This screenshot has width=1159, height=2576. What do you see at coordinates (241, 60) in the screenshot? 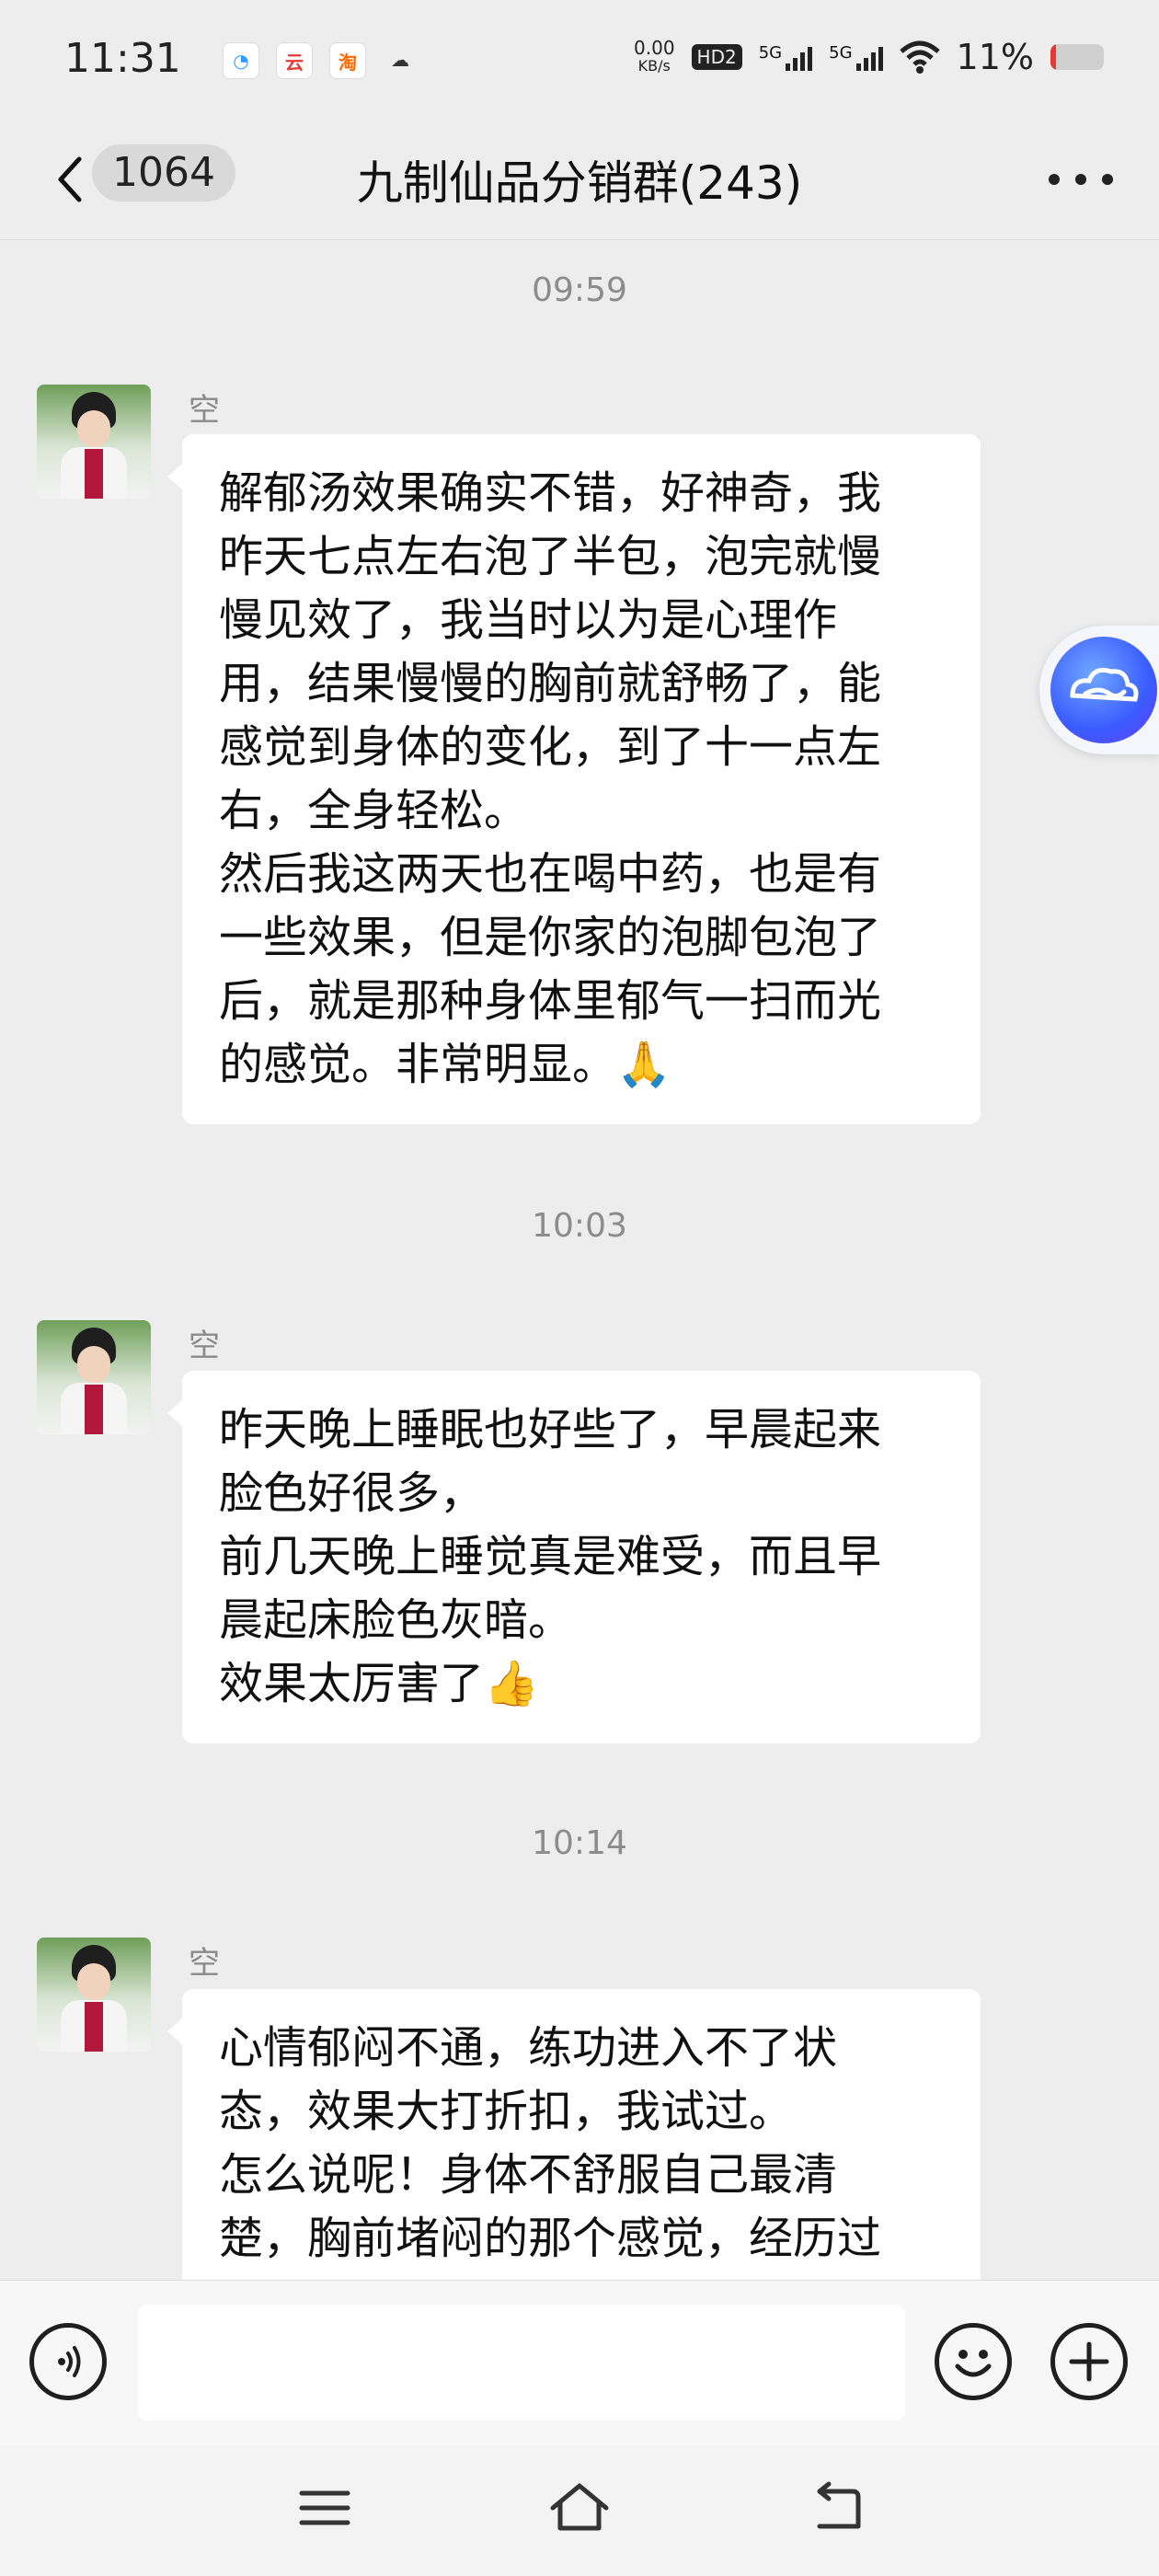
I see `chat-bubble-app-icon: ◔` at bounding box center [241, 60].